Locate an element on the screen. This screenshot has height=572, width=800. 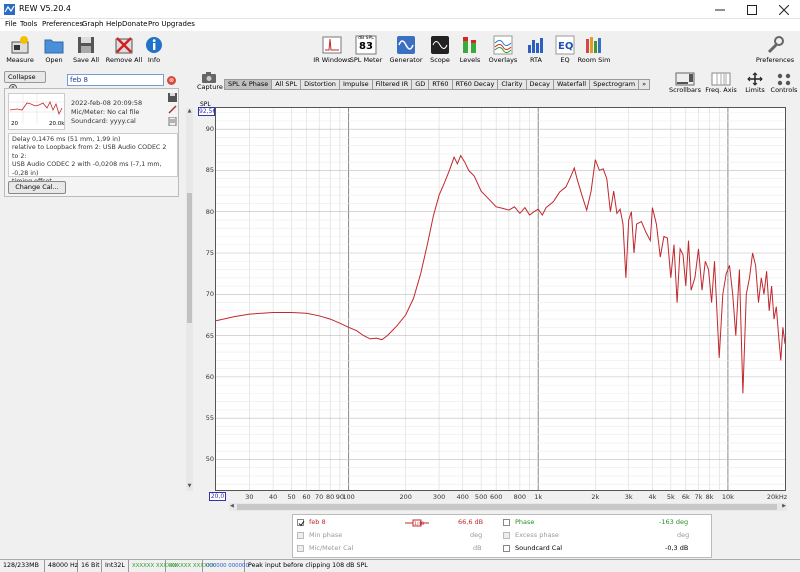
preferences-button: Preferences is located at coordinates (775, 51).